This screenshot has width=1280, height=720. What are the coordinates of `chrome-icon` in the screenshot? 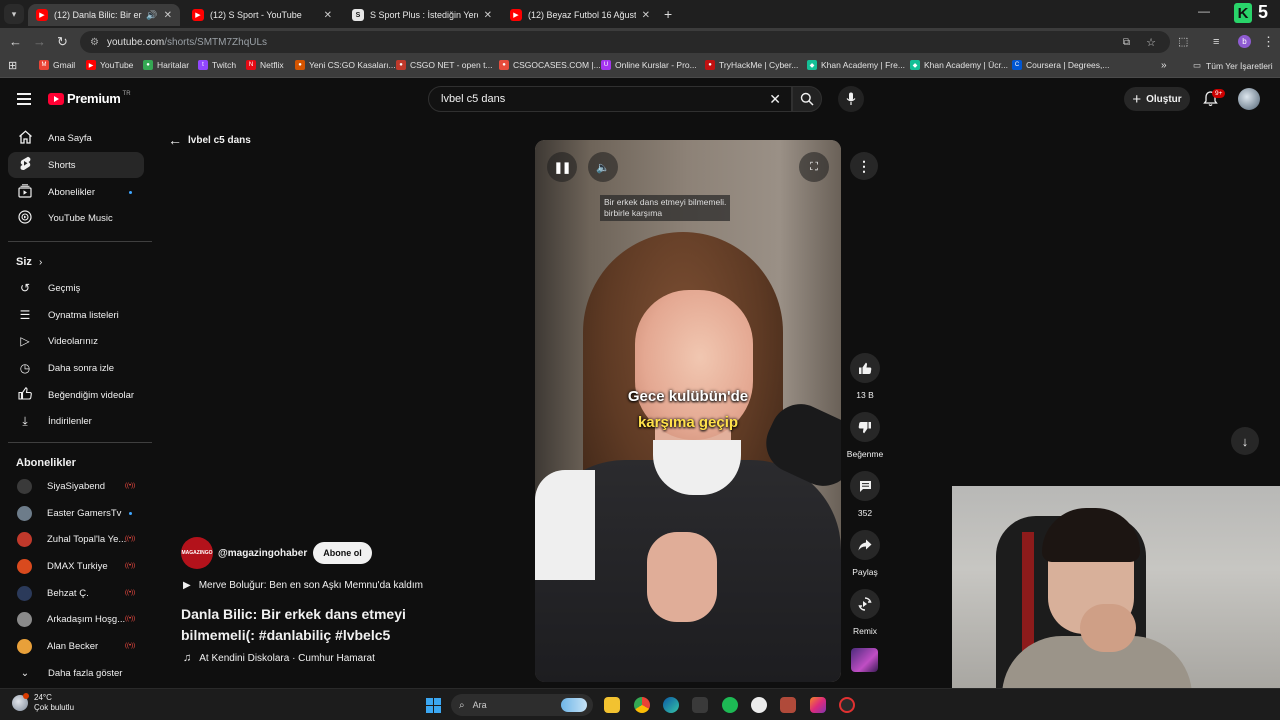 It's located at (642, 705).